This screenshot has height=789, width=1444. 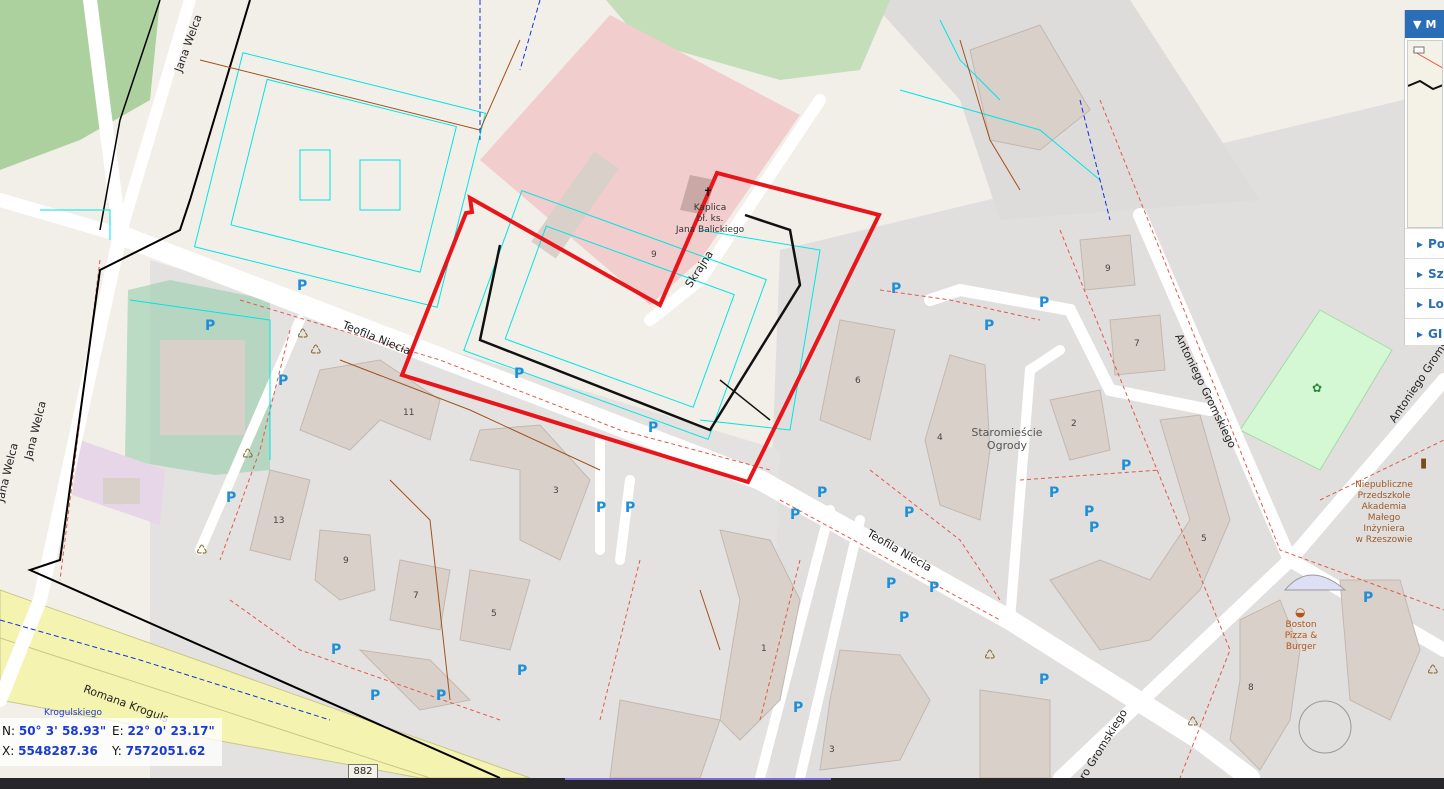 I want to click on coord-n-value: 50° 3' 58.93", so click(x=62, y=731).